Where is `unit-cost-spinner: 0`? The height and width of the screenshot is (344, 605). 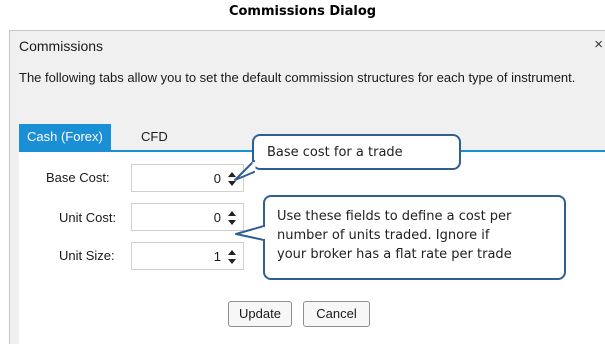 unit-cost-spinner: 0 is located at coordinates (187, 217).